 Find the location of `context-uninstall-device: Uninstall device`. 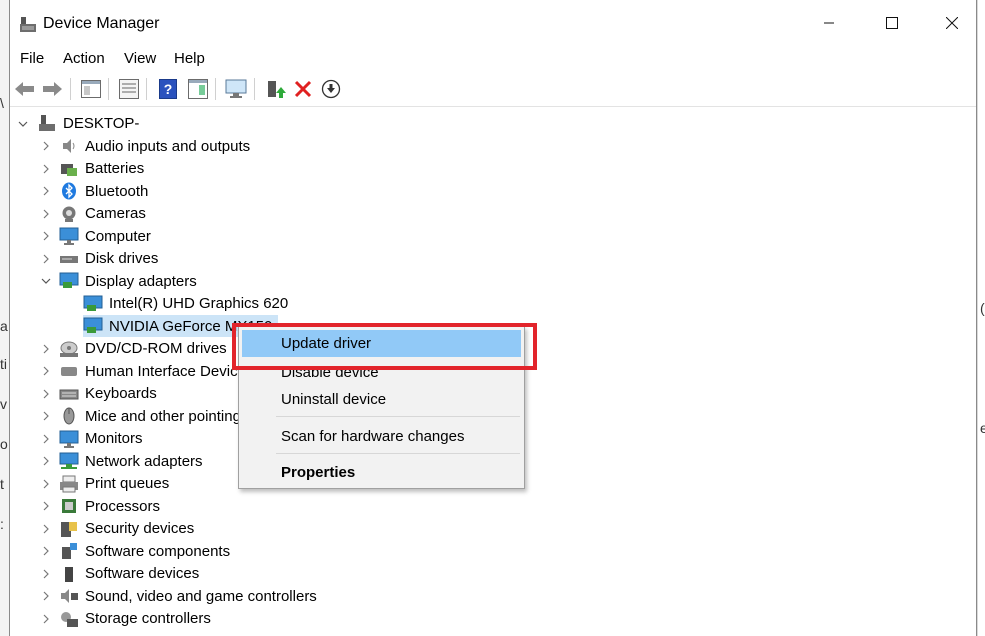

context-uninstall-device: Uninstall device is located at coordinates (381, 399).